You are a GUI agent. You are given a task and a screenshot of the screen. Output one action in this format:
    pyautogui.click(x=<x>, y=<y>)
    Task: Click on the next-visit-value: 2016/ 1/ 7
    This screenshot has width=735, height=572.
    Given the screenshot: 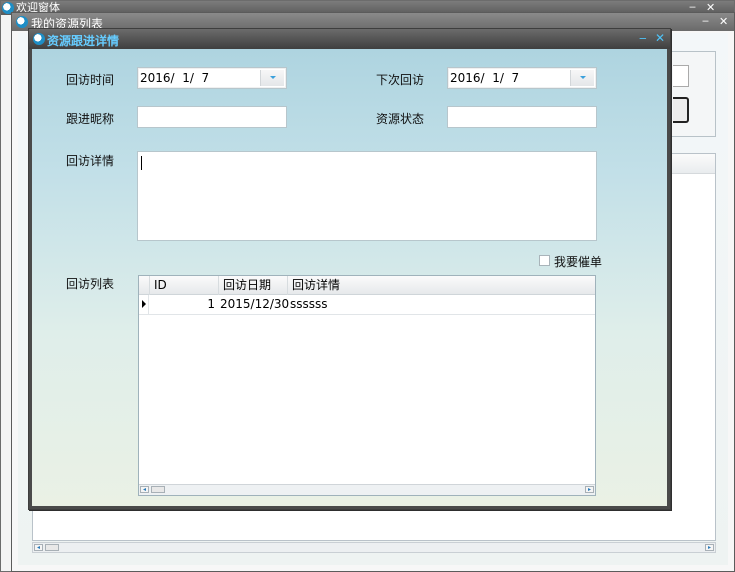 What is the action you would take?
    pyautogui.click(x=485, y=78)
    